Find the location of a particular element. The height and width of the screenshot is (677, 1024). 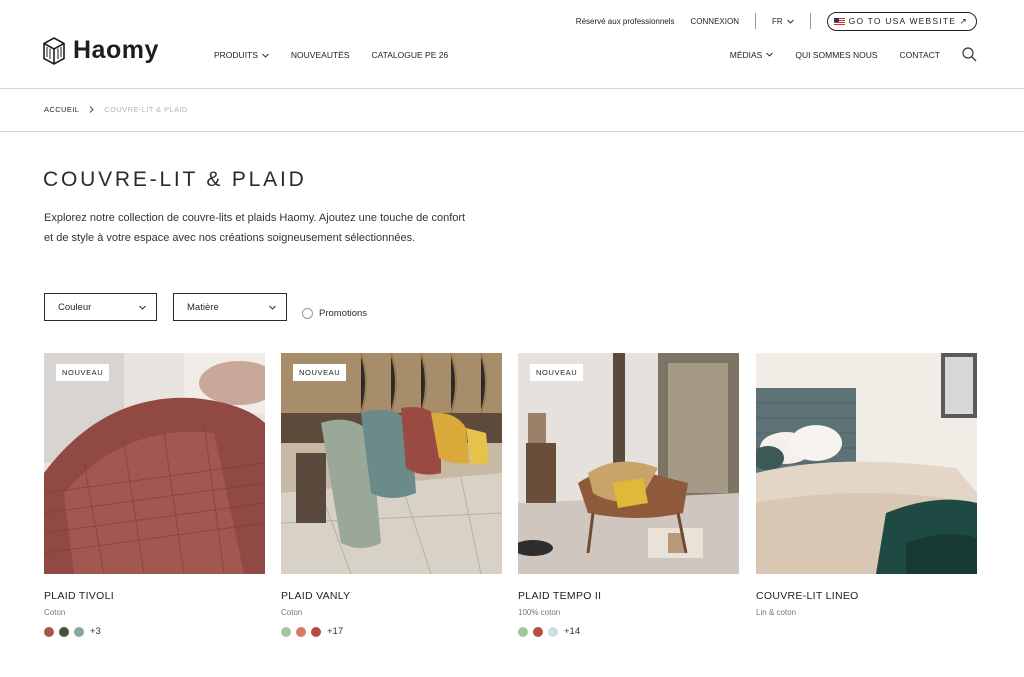

product-card: NOUVEAU PLAID TIVOLI Coton +3 is located at coordinates (154, 495).